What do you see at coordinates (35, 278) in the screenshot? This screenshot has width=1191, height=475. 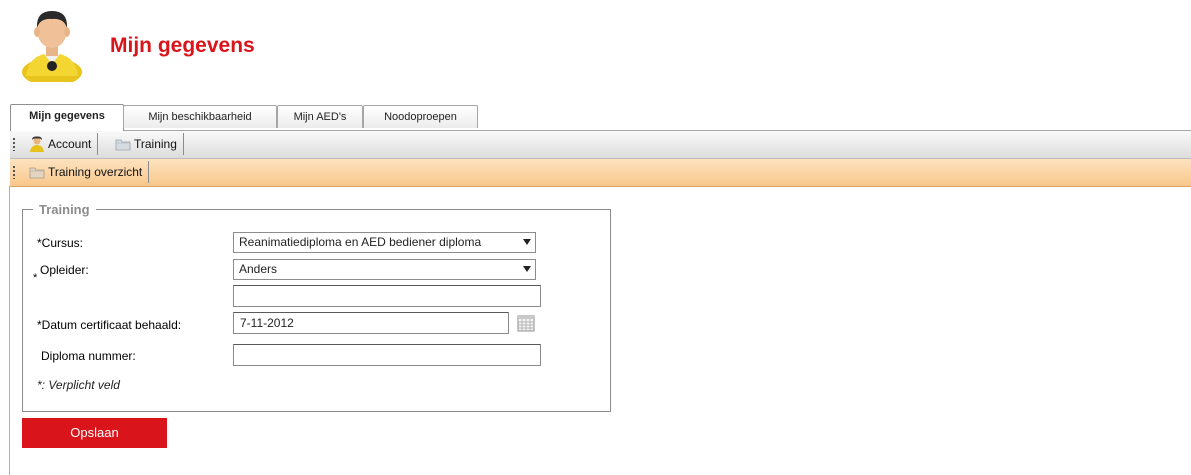 I see `opleider-required-star: *` at bounding box center [35, 278].